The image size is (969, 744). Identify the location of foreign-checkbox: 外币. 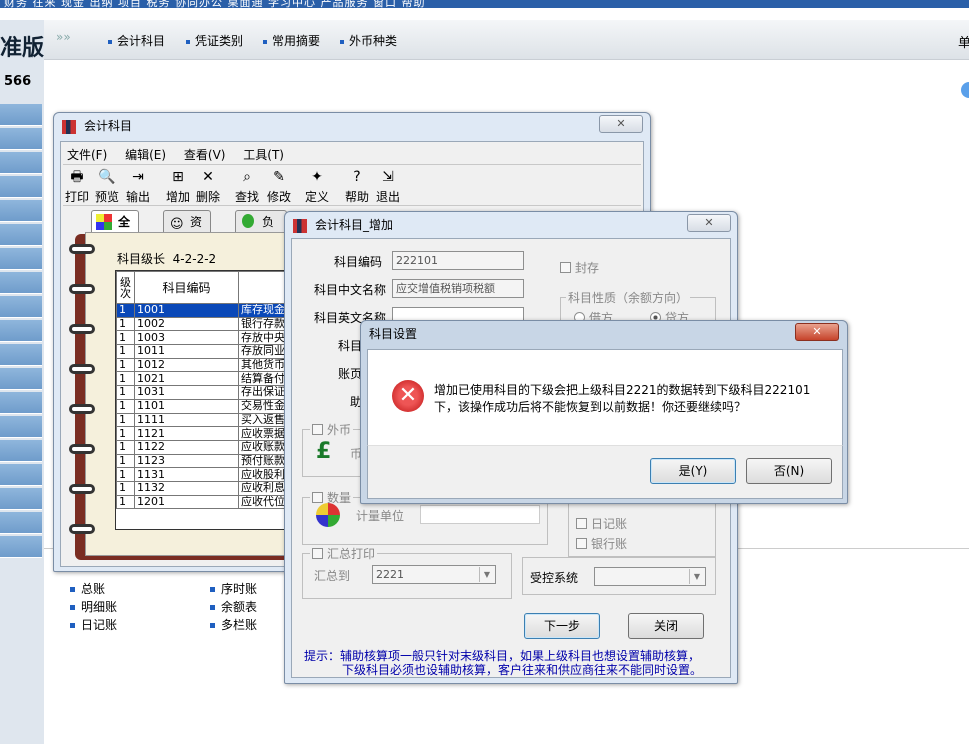
(332, 429).